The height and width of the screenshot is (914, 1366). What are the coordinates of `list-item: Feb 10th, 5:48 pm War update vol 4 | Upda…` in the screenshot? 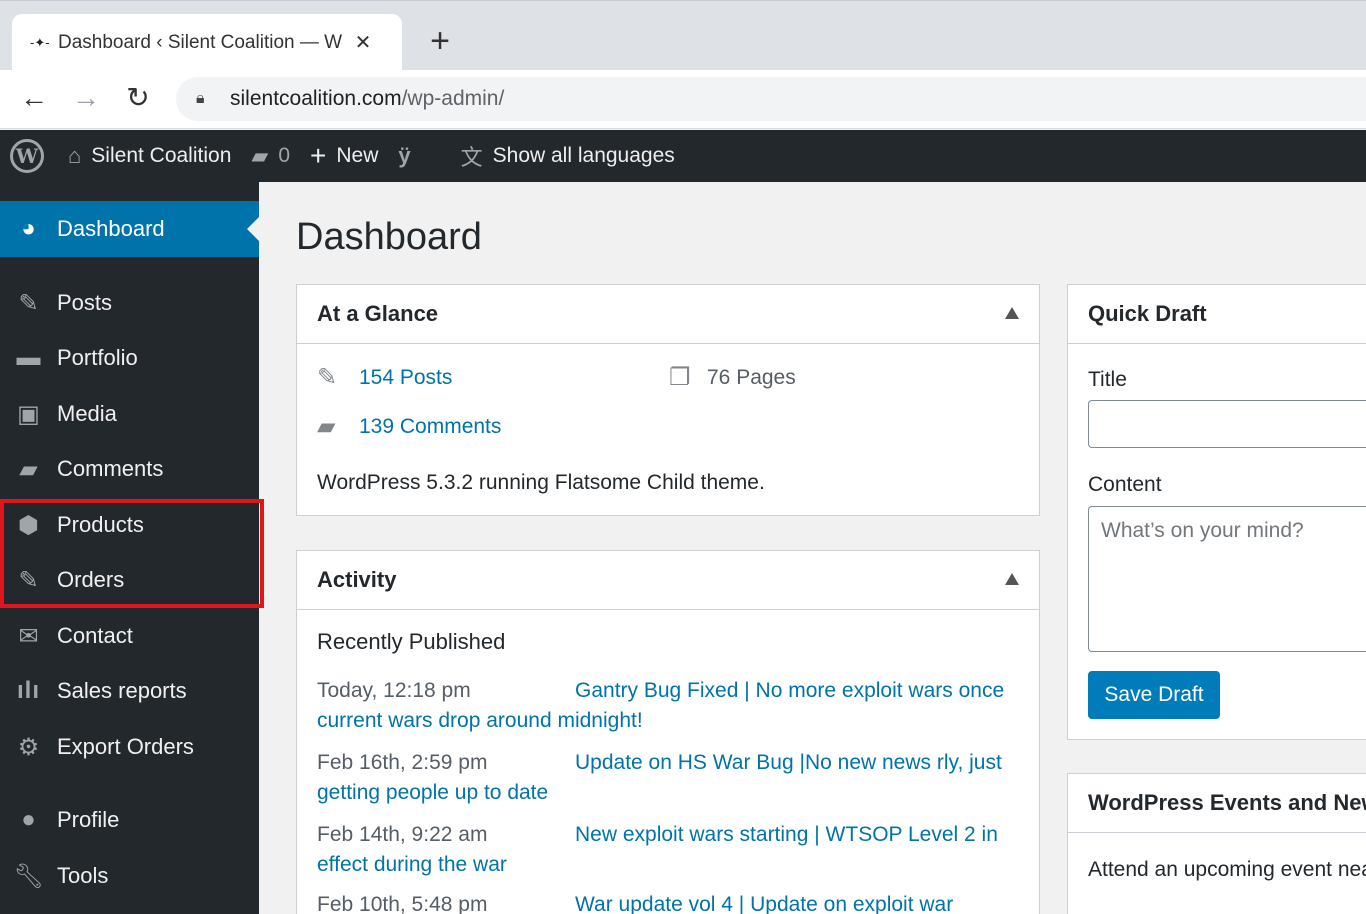 It's located at (667, 902).